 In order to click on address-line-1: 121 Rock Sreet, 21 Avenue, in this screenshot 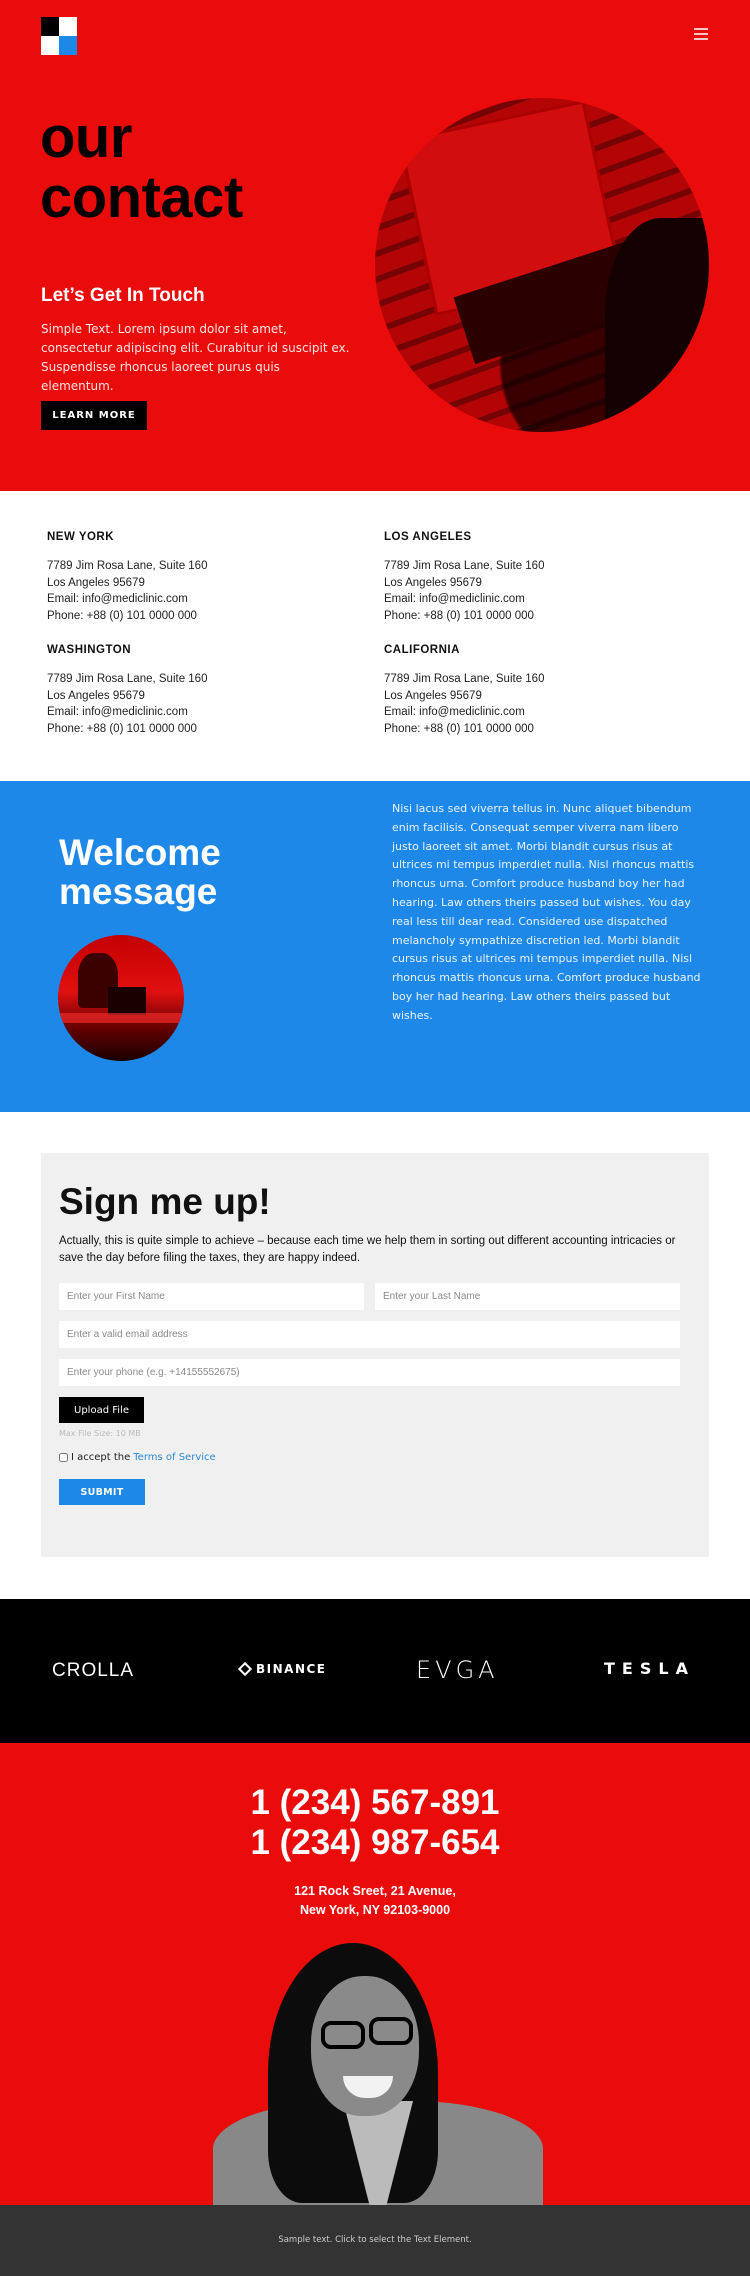, I will do `click(375, 1891)`.